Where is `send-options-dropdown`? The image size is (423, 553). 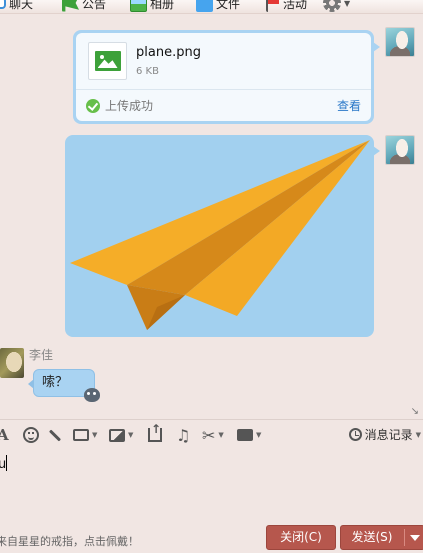
send-options-dropdown is located at coordinates (414, 537).